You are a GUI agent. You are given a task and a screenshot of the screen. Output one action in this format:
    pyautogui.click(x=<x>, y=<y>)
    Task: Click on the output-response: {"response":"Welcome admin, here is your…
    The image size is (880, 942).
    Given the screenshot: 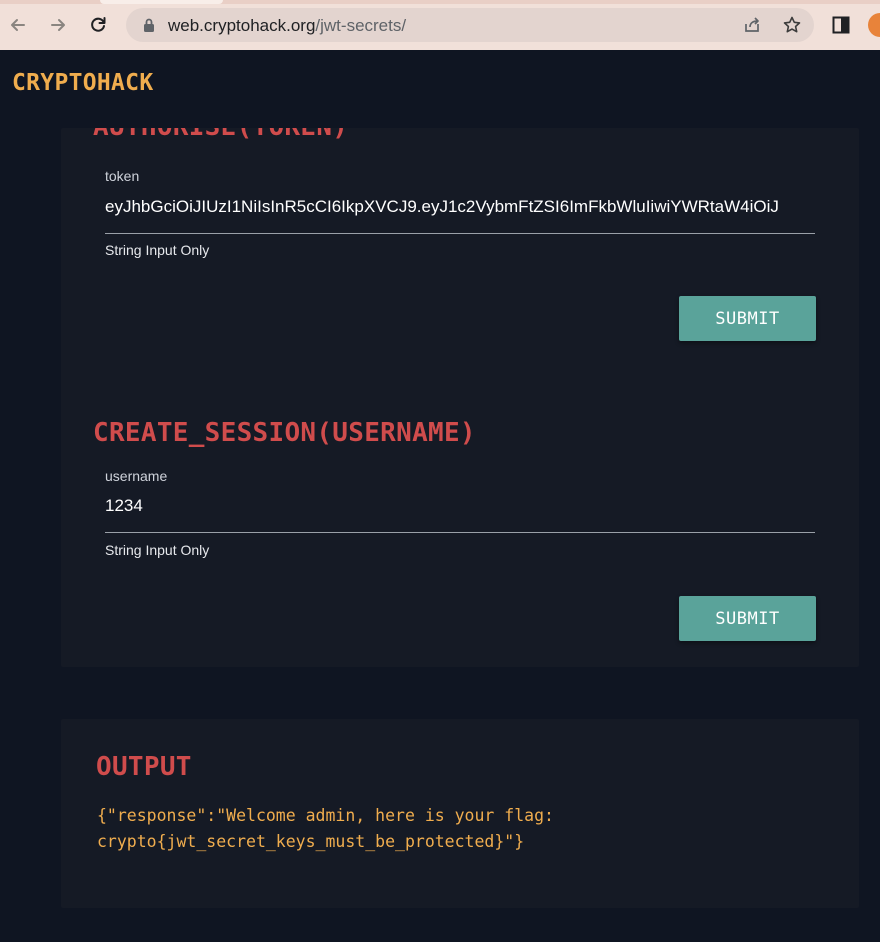 What is the action you would take?
    pyautogui.click(x=330, y=828)
    